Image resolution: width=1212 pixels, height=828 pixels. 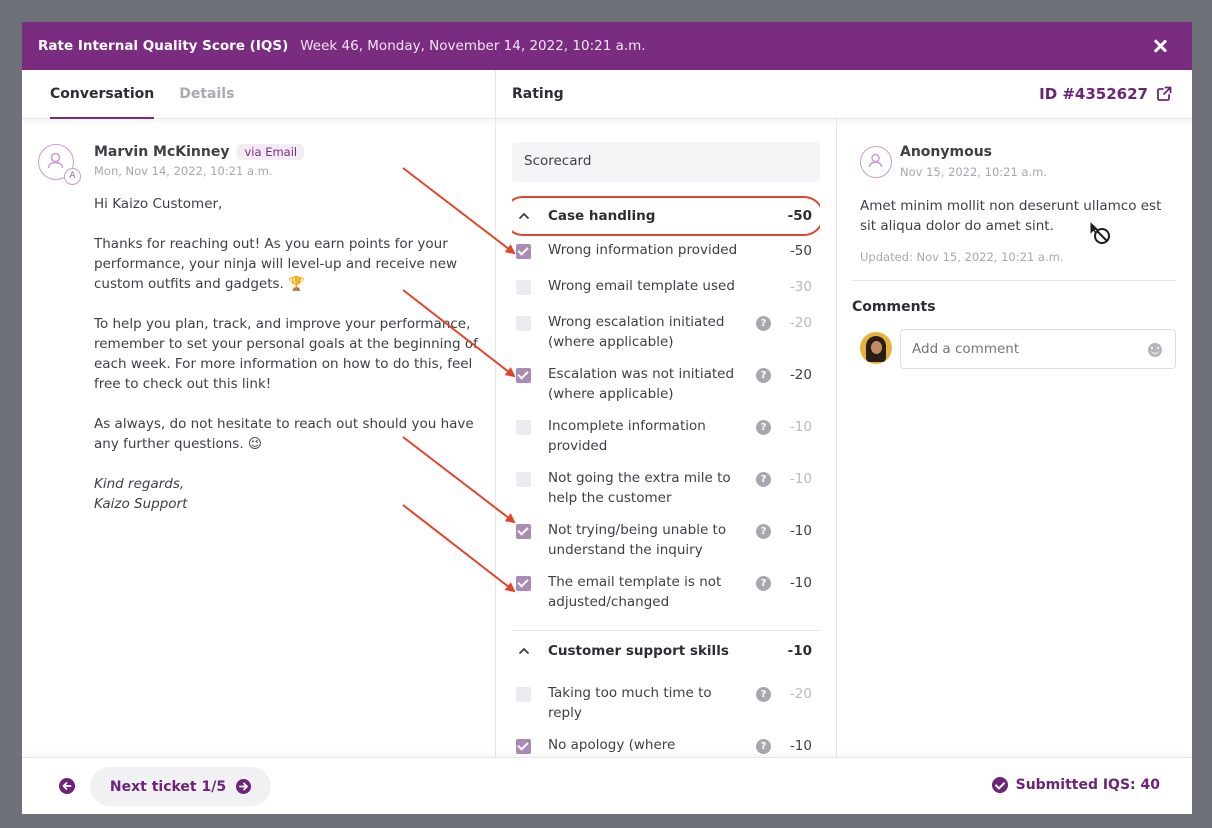 I want to click on emoji-icon, so click(x=1155, y=350).